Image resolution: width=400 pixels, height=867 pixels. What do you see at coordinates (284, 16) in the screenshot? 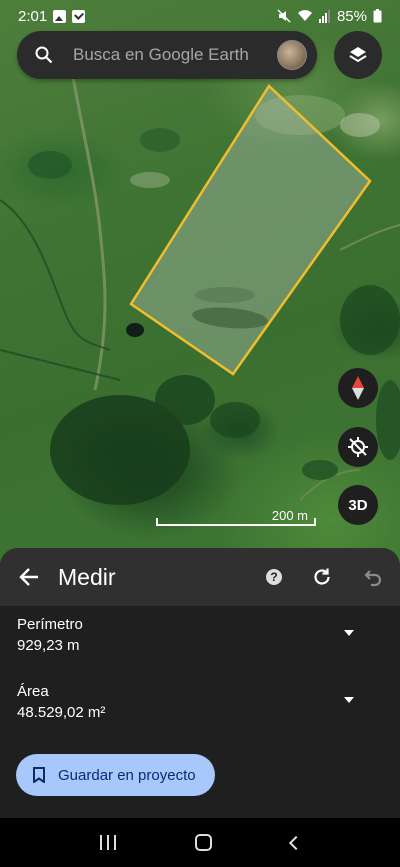
I see `mute-icon` at bounding box center [284, 16].